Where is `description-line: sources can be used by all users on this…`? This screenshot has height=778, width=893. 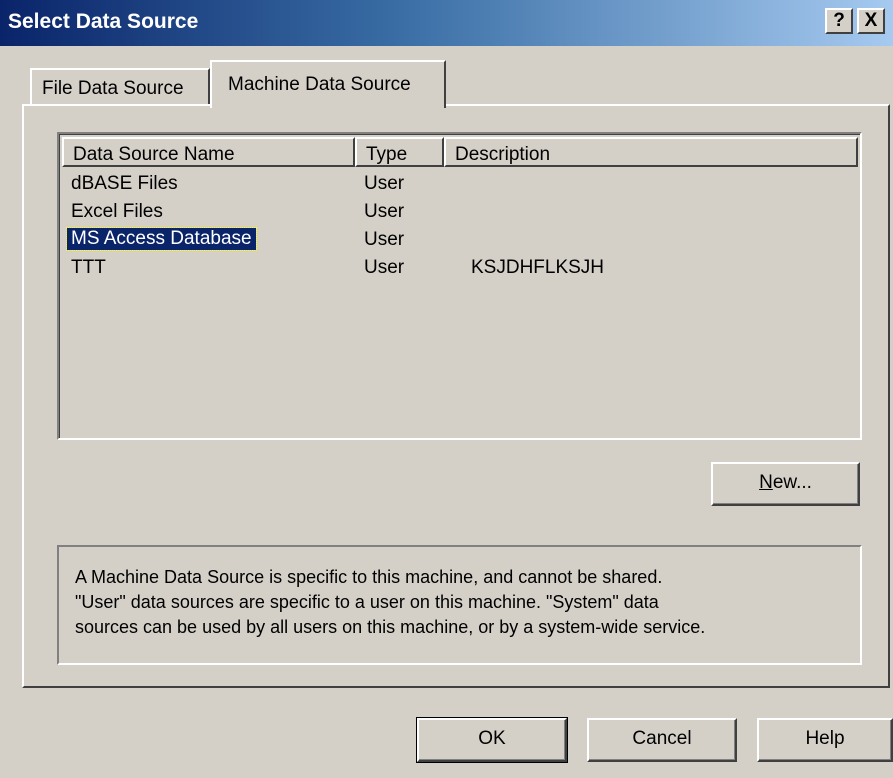
description-line: sources can be used by all users on this… is located at coordinates (390, 627).